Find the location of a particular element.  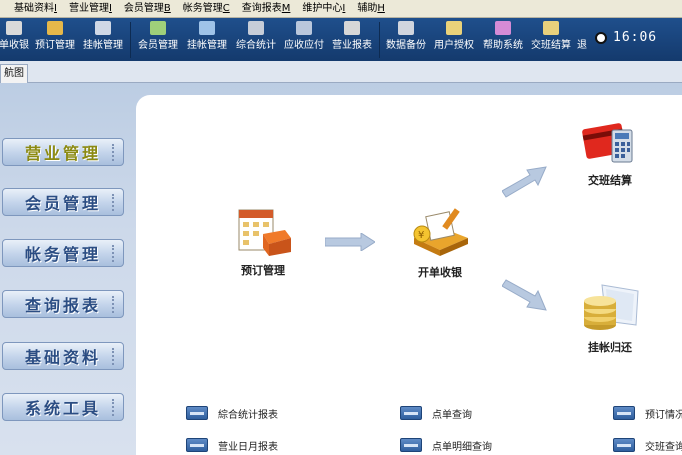

toolbar-reservation-button: 预订管理 is located at coordinates (55, 39).